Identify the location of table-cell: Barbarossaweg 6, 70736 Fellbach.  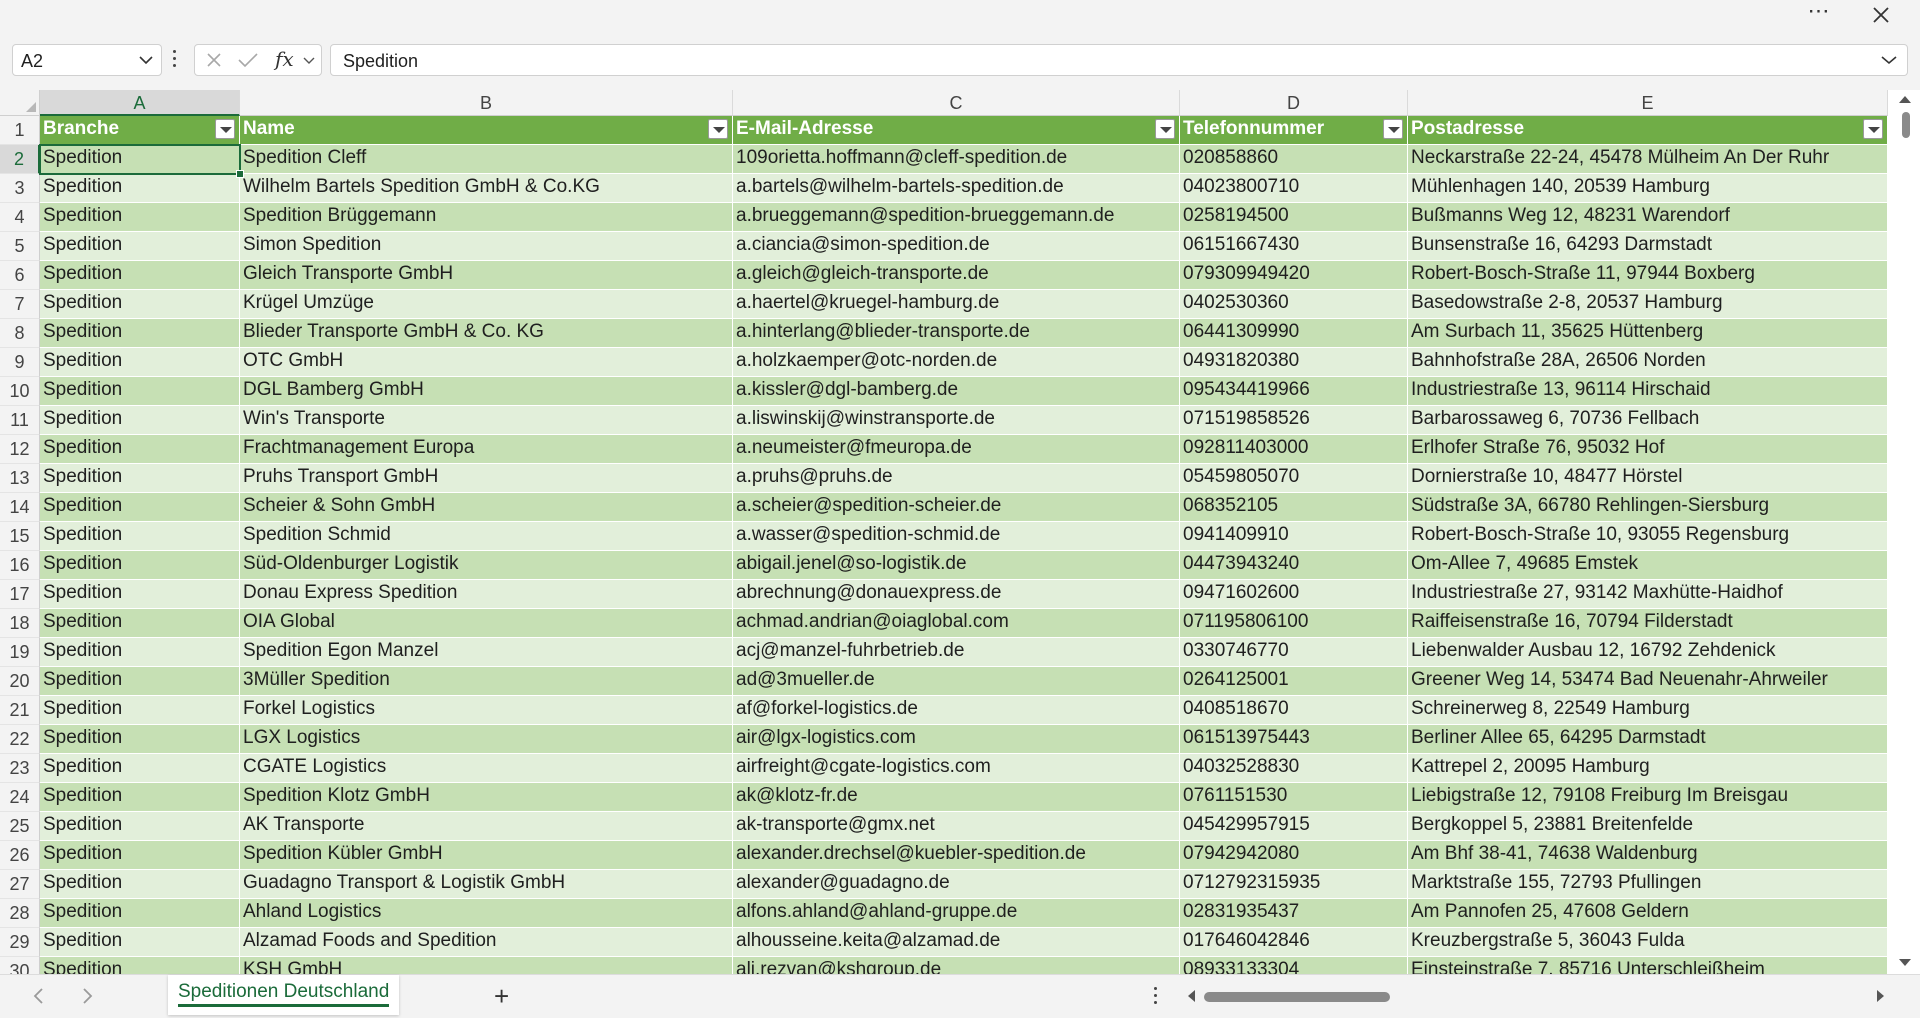
(1648, 420).